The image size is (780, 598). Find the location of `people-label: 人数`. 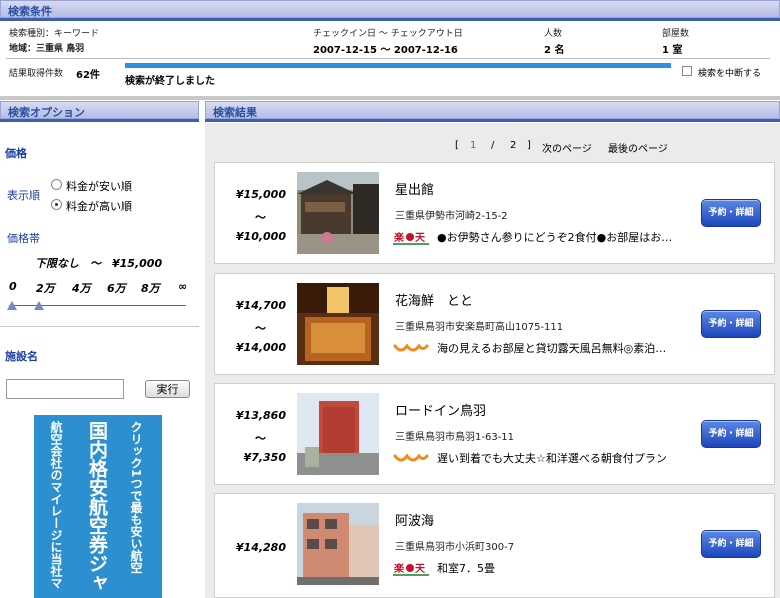

people-label: 人数 is located at coordinates (553, 34).